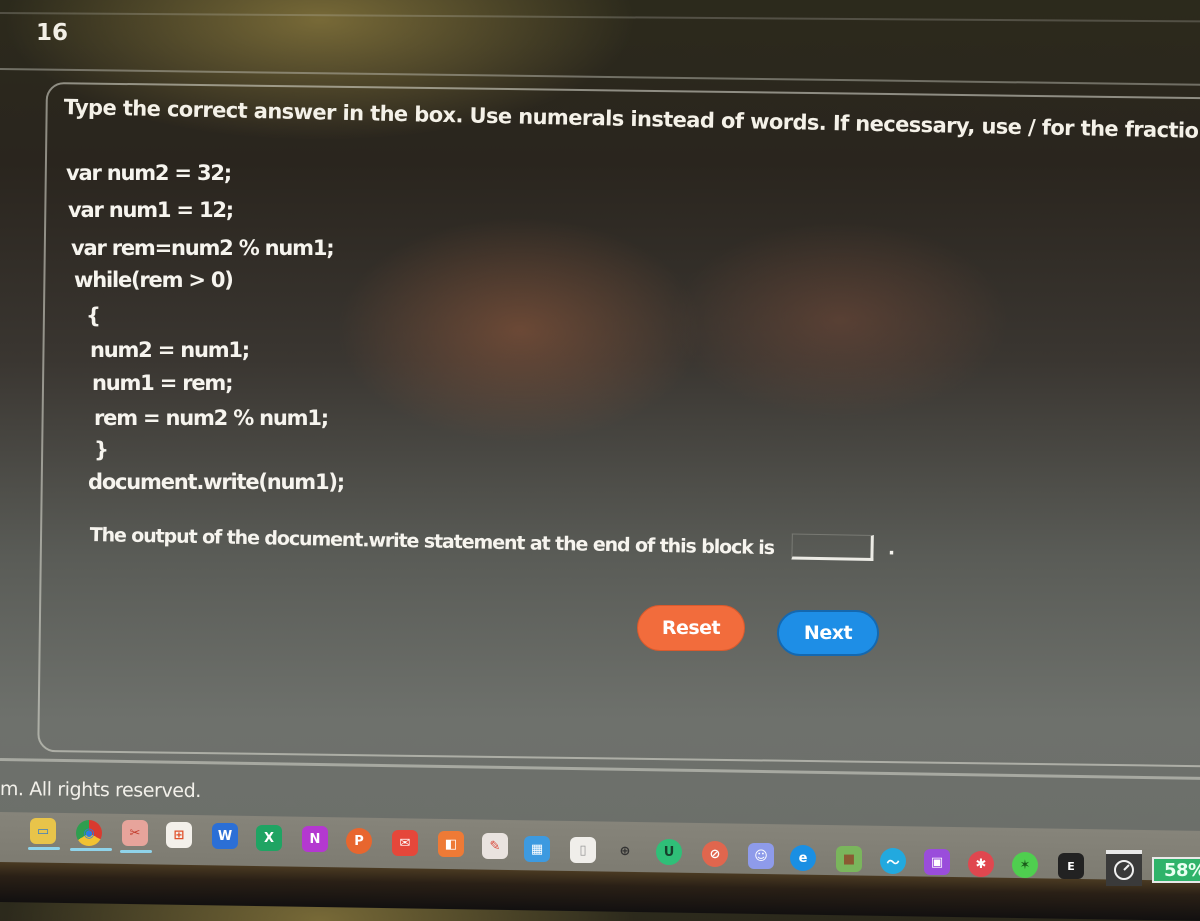  What do you see at coordinates (715, 854) in the screenshot?
I see `app-blocked-icon: ⊘` at bounding box center [715, 854].